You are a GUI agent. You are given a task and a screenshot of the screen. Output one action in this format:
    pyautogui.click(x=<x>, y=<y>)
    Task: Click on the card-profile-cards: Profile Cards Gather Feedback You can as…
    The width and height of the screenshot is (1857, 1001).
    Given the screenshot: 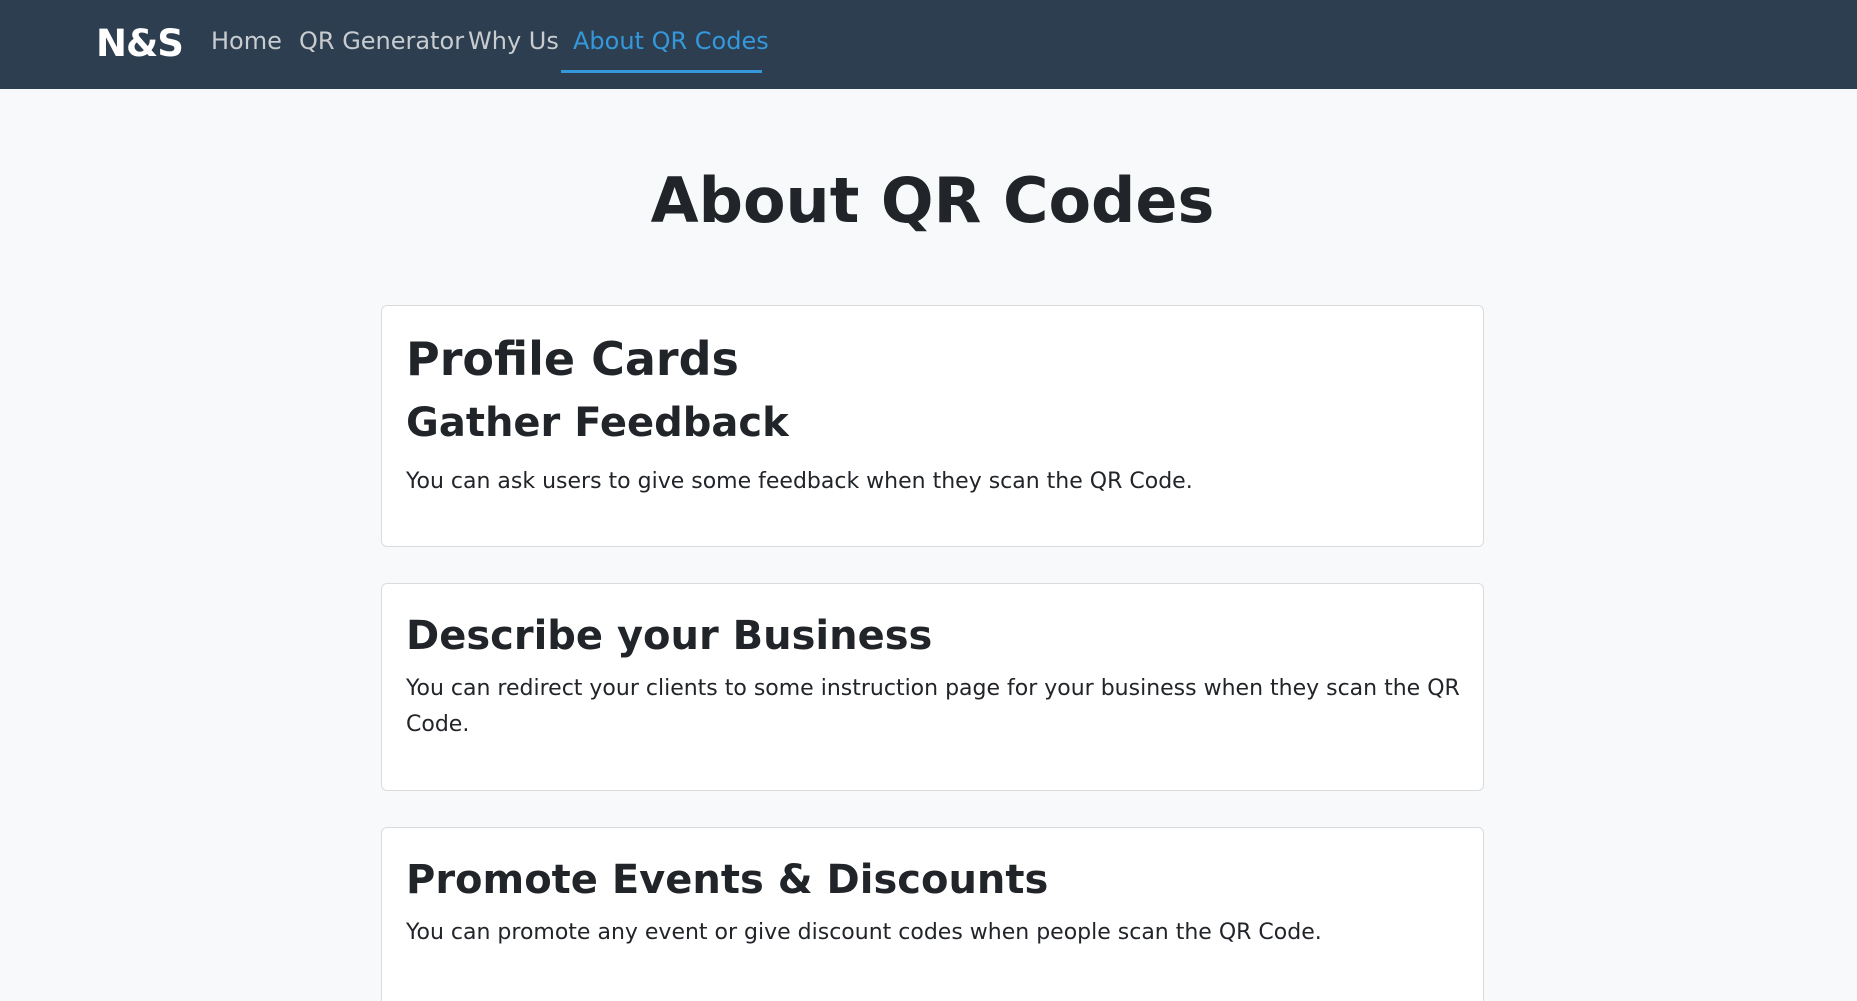 What is the action you would take?
    pyautogui.click(x=932, y=426)
    